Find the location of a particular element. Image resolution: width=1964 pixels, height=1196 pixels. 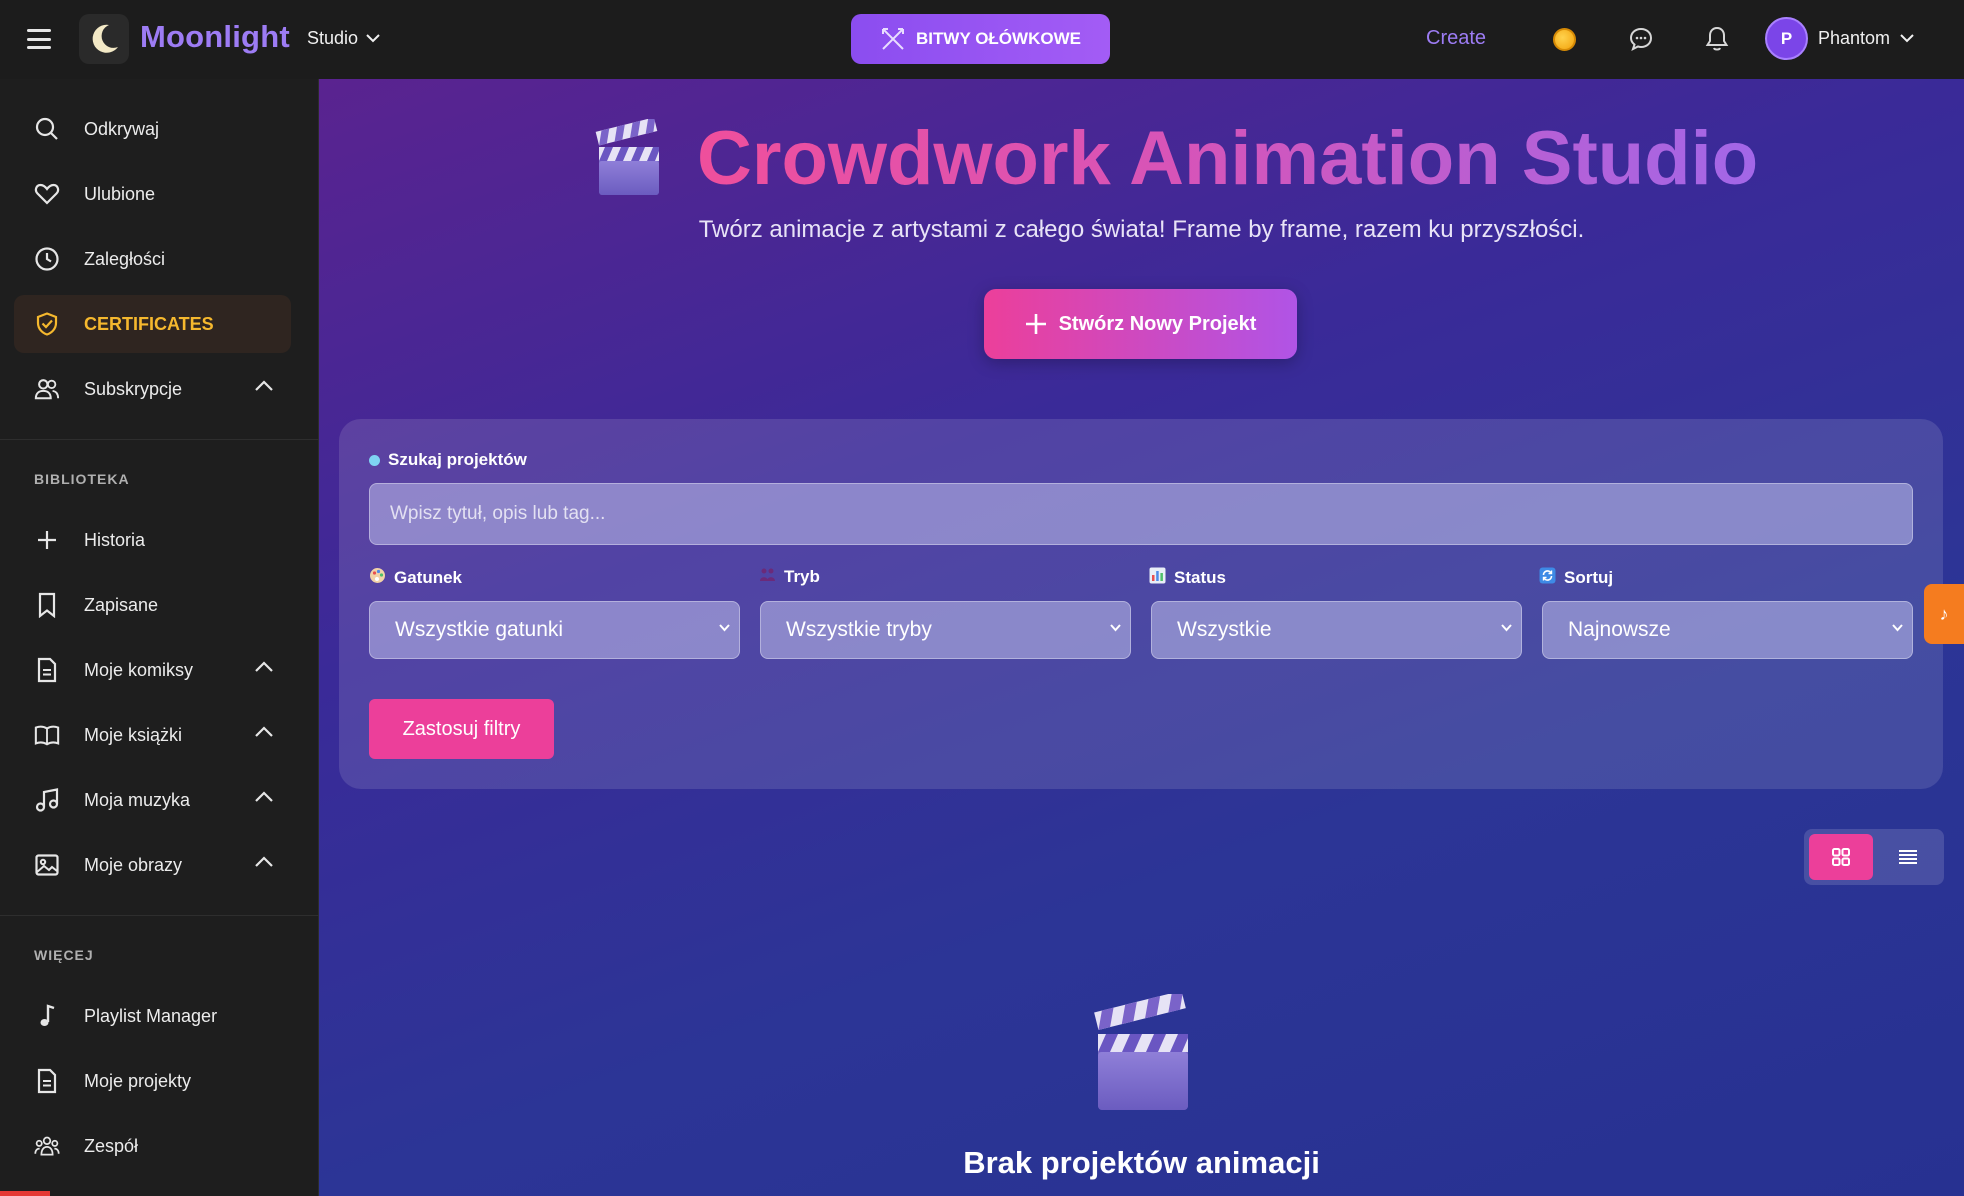

page-title: Crowdwork Animation Studio is located at coordinates (1228, 158).